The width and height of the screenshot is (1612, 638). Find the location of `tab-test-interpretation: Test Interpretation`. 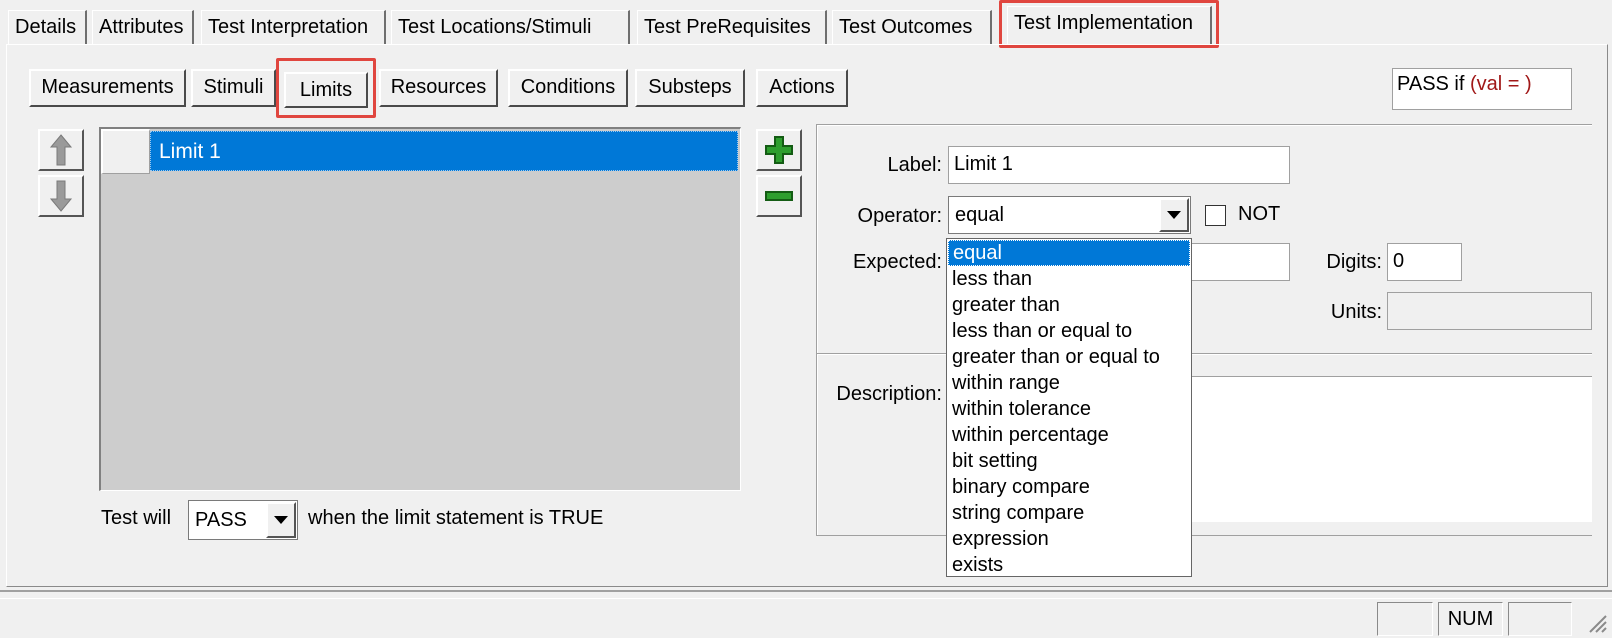

tab-test-interpretation: Test Interpretation is located at coordinates (293, 27).